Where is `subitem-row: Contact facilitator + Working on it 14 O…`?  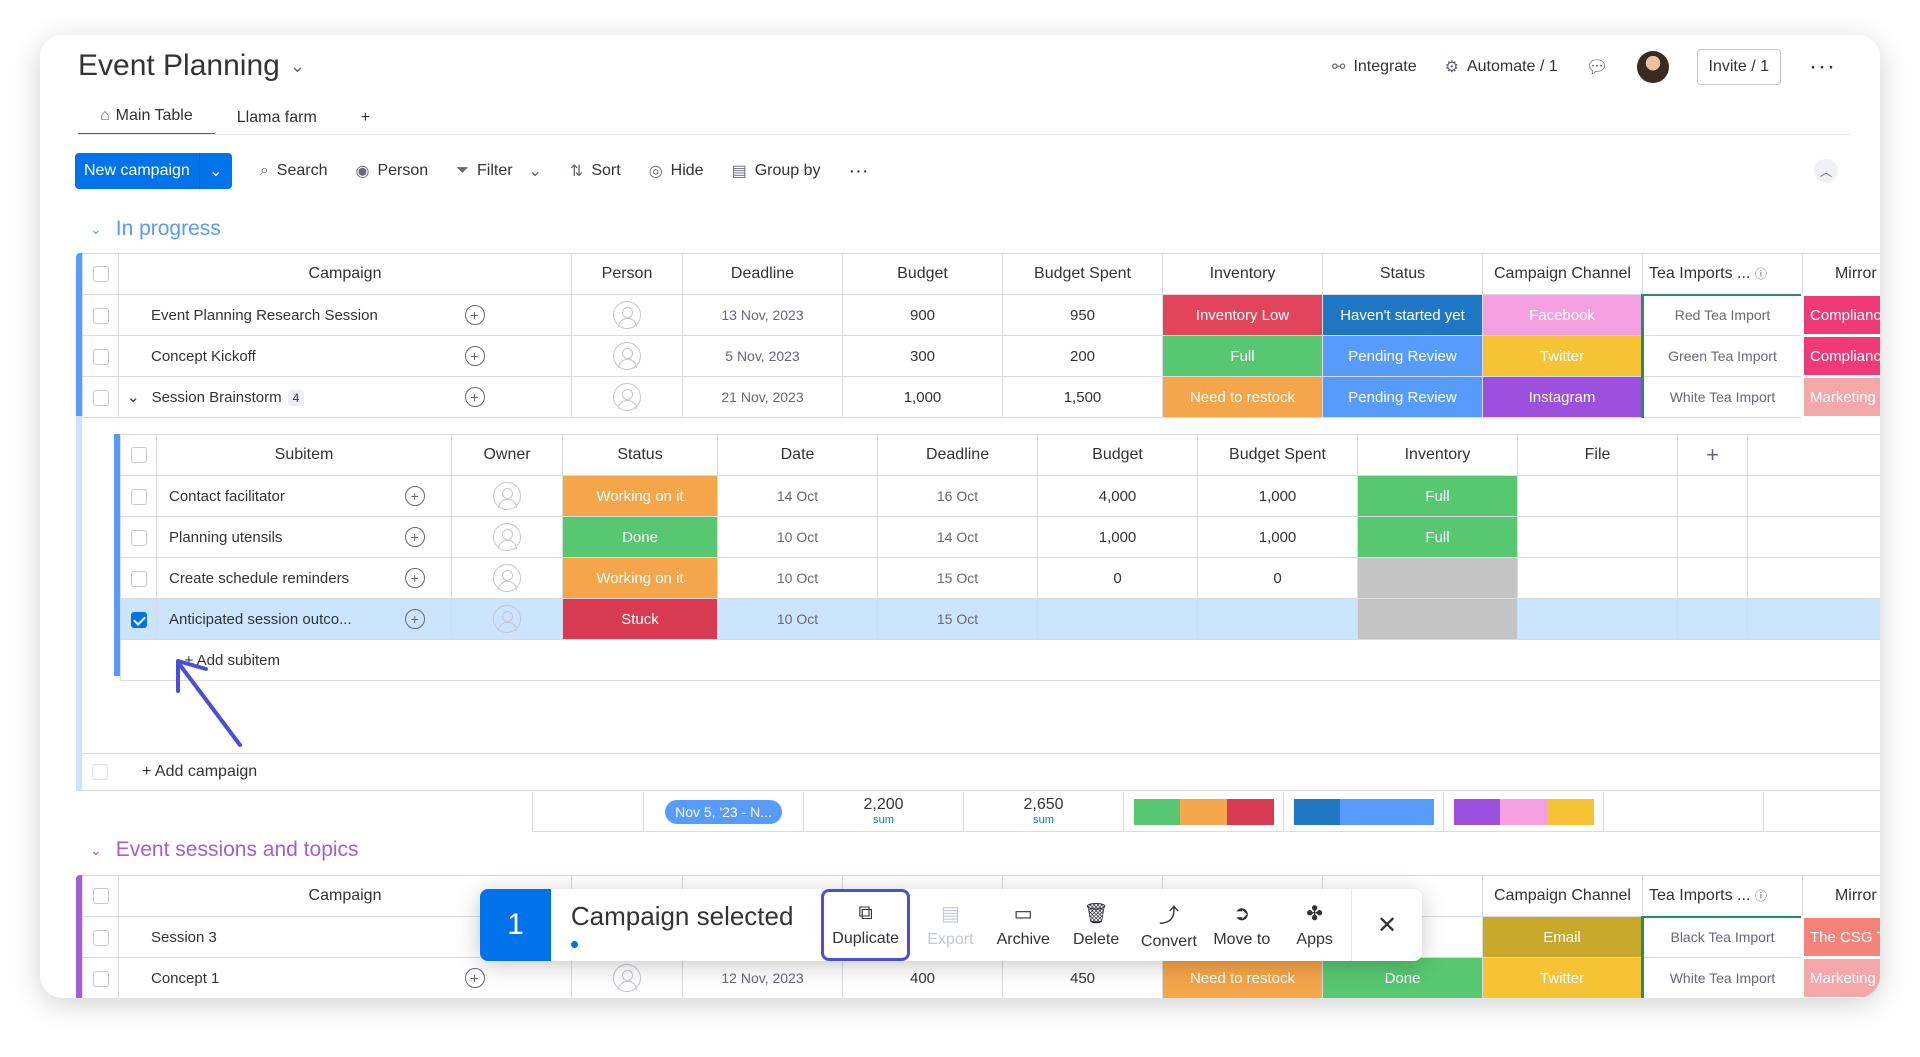
subitem-row: Contact facilitator + Working on it 14 O… is located at coordinates (1000, 496).